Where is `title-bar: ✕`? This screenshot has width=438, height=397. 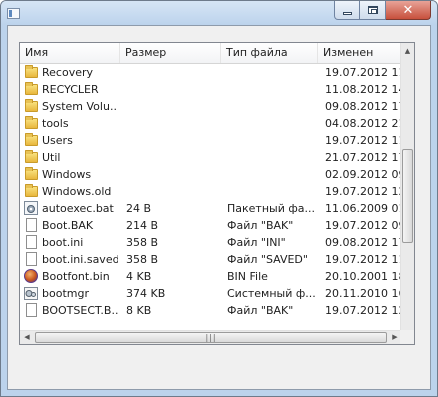 title-bar: ✕ is located at coordinates (219, 13).